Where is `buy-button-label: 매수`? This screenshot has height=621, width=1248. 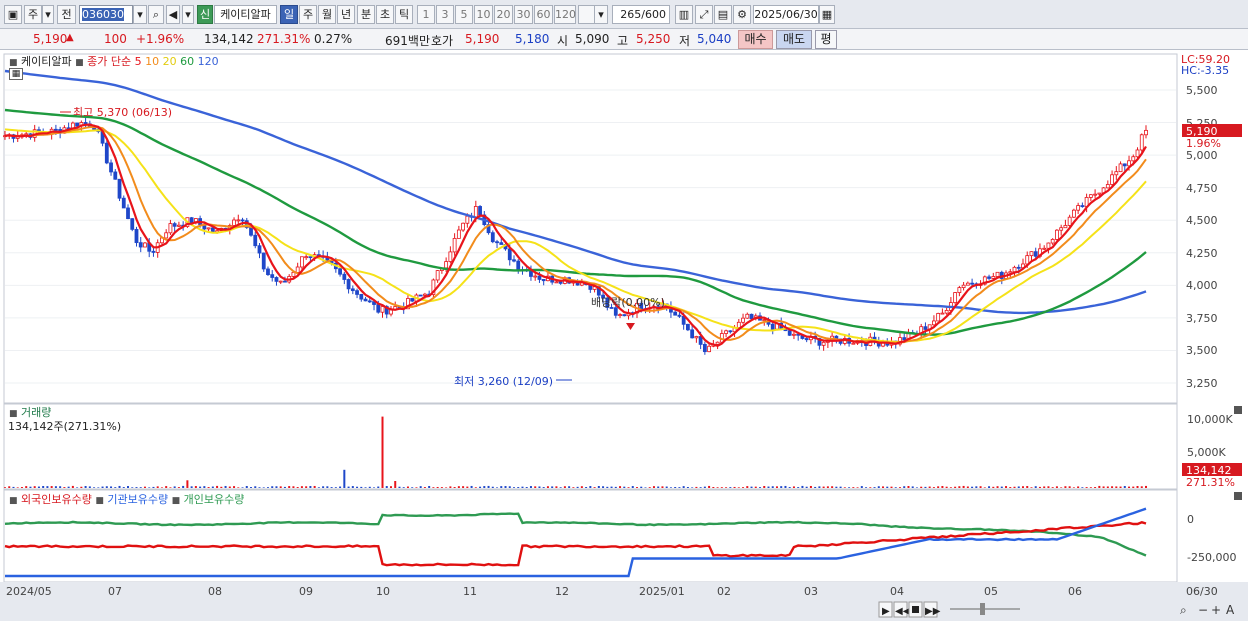
buy-button-label: 매수 is located at coordinates (755, 39).